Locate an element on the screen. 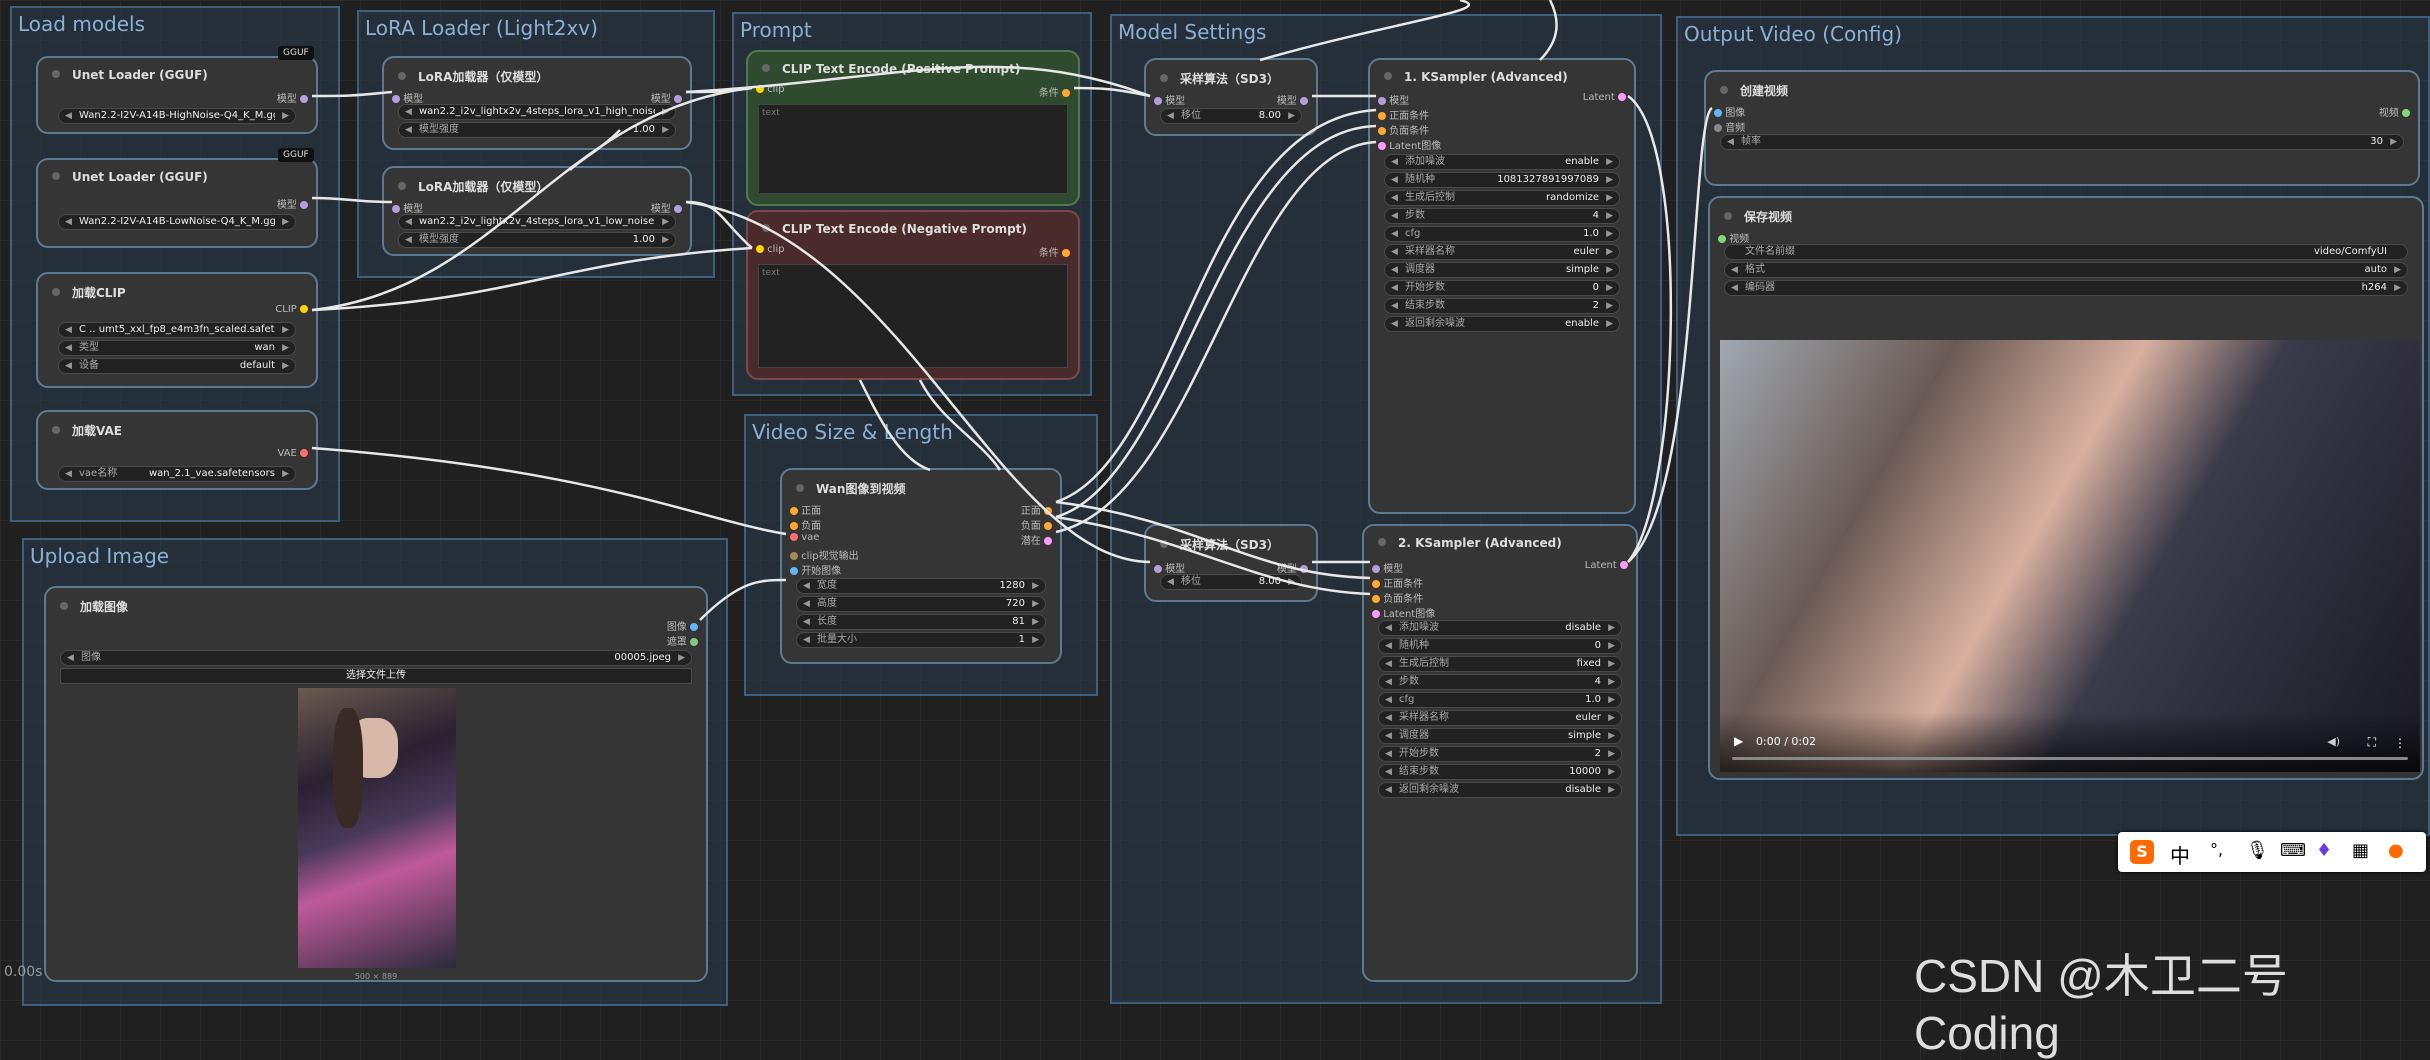 This screenshot has height=1060, width=2430. clip-device-combo: ◀ 设备 default ▶ is located at coordinates (177, 366).